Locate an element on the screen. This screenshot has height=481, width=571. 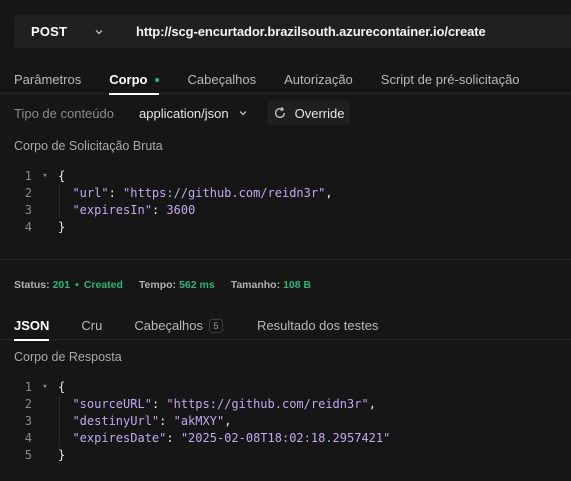
tab-resultado-testes: Resultado dos testes is located at coordinates (314, 326).